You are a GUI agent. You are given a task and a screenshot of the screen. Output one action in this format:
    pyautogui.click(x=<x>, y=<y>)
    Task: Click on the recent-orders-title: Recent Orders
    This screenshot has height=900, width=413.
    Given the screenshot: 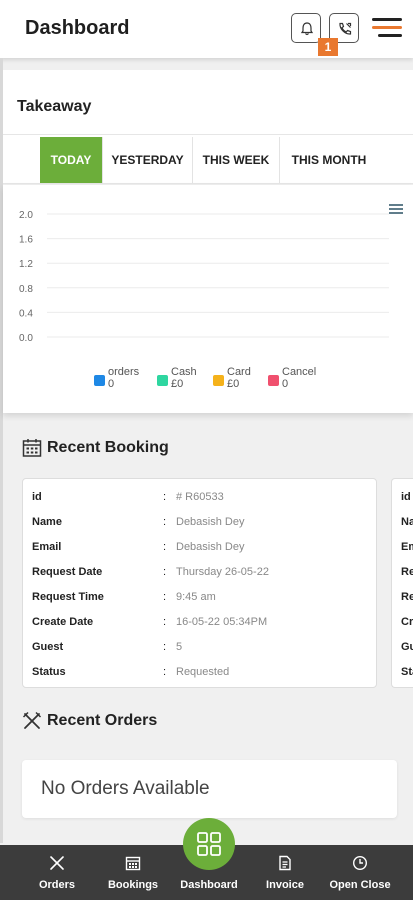 What is the action you would take?
    pyautogui.click(x=102, y=720)
    